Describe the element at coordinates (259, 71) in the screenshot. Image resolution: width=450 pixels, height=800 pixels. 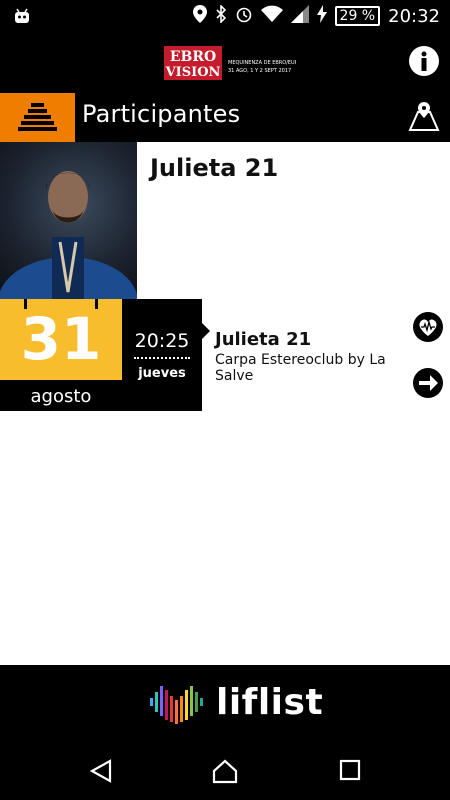
I see `svg-text: 31 AGO, 1 Y 2 SEPT 2017` at that location.